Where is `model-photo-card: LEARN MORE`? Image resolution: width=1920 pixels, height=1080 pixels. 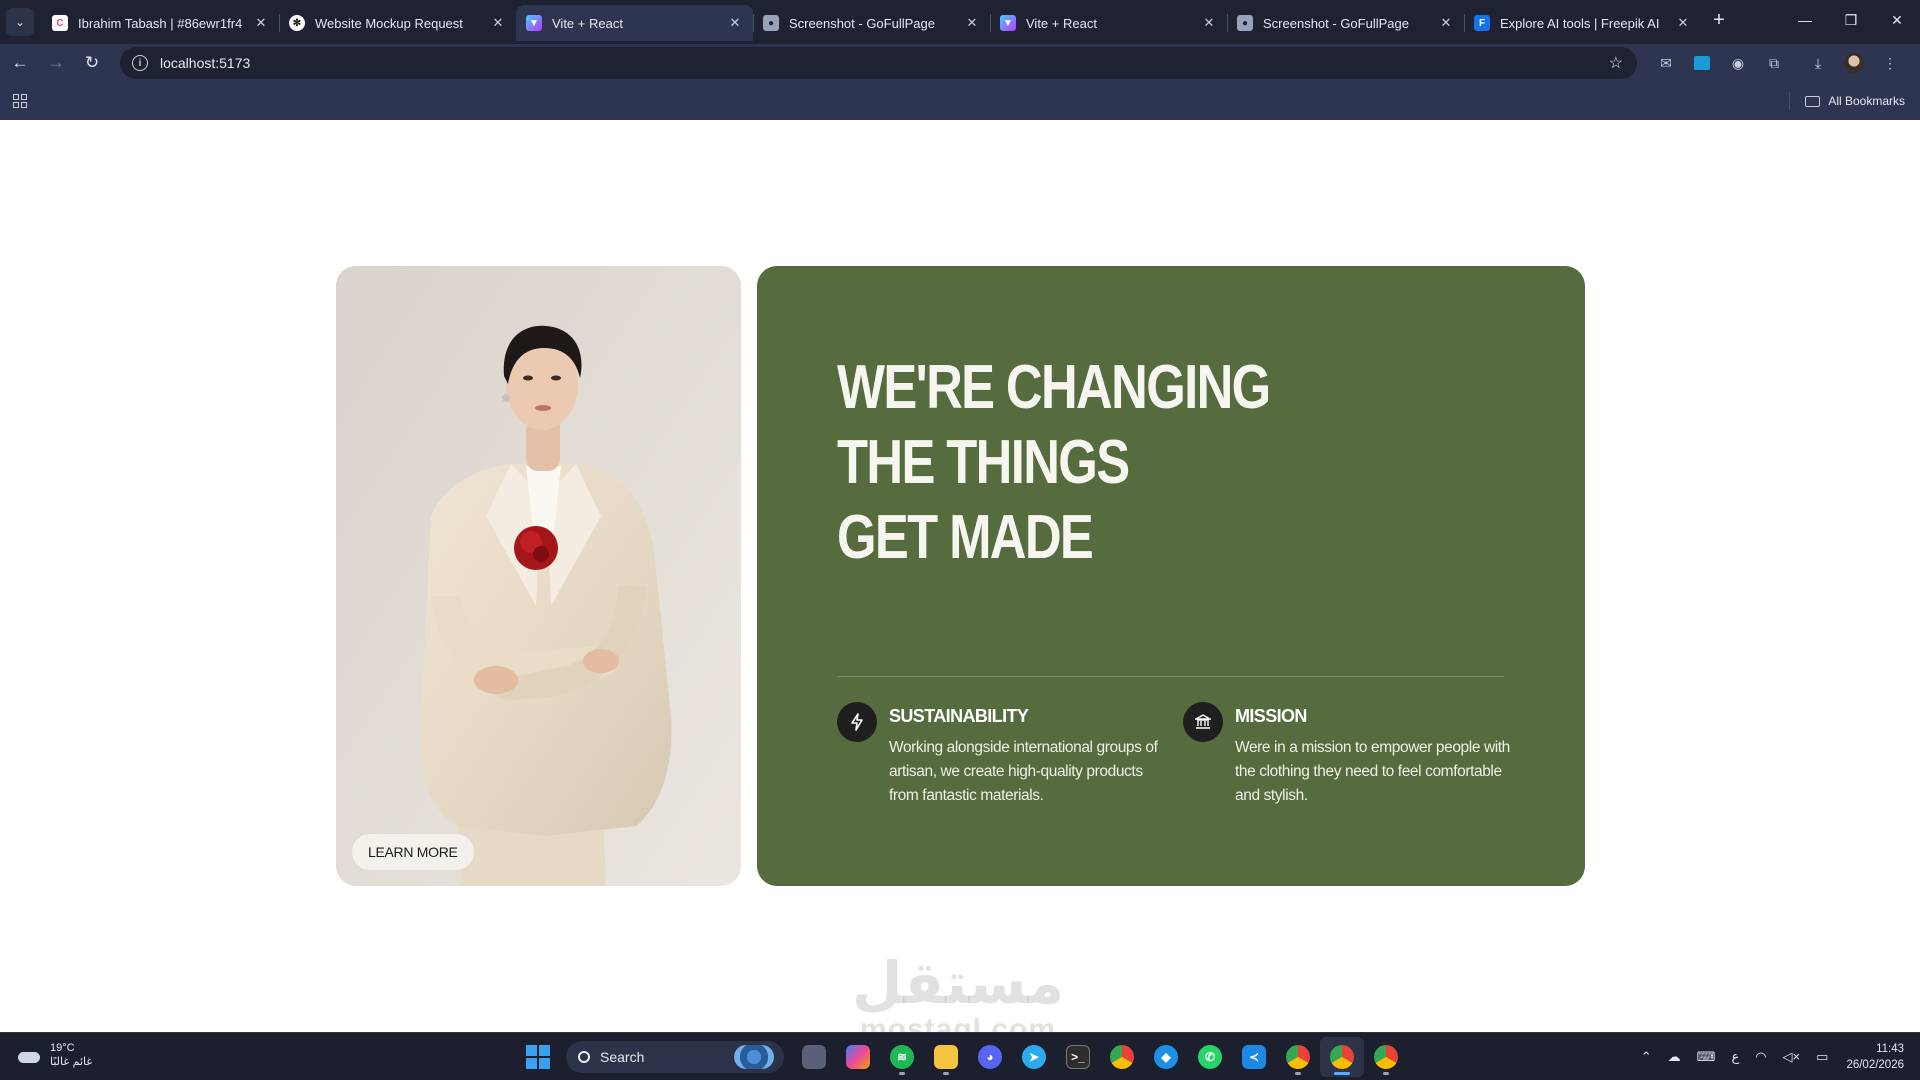 model-photo-card: LEARN MORE is located at coordinates (538, 576).